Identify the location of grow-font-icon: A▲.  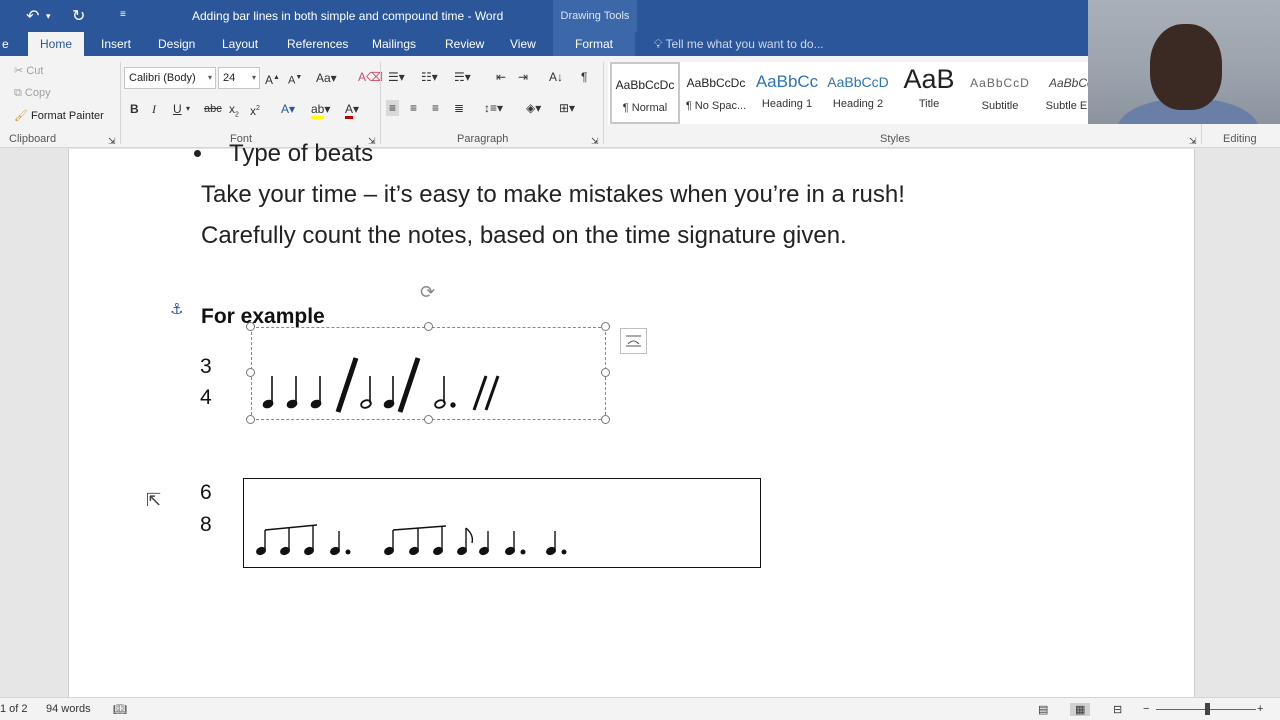
(272, 79).